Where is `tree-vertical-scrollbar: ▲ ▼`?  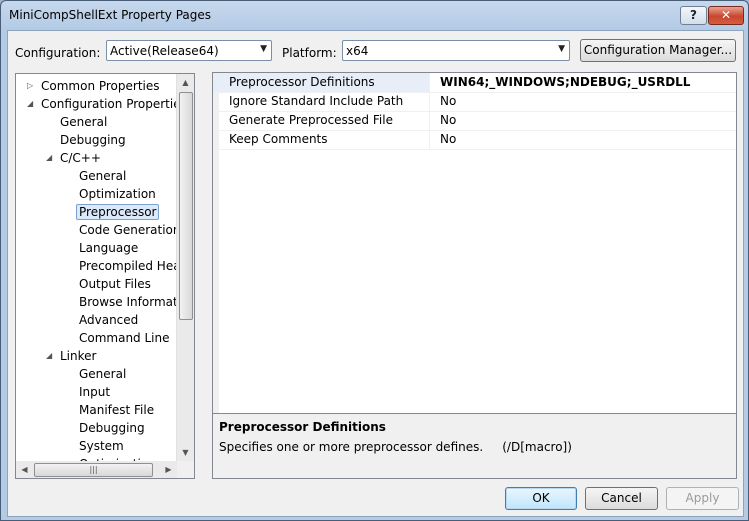 tree-vertical-scrollbar: ▲ ▼ is located at coordinates (185, 267).